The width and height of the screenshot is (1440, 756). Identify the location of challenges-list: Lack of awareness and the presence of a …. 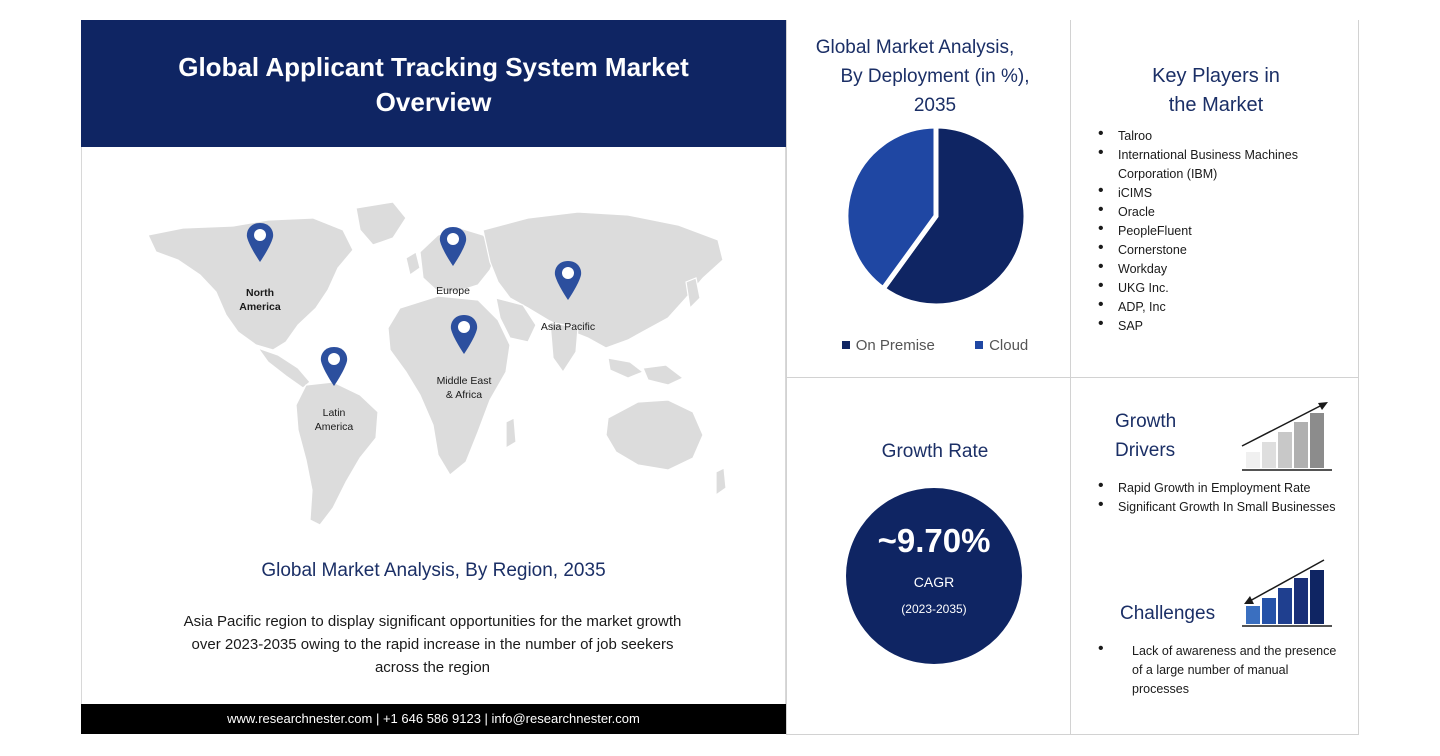
(1223, 669).